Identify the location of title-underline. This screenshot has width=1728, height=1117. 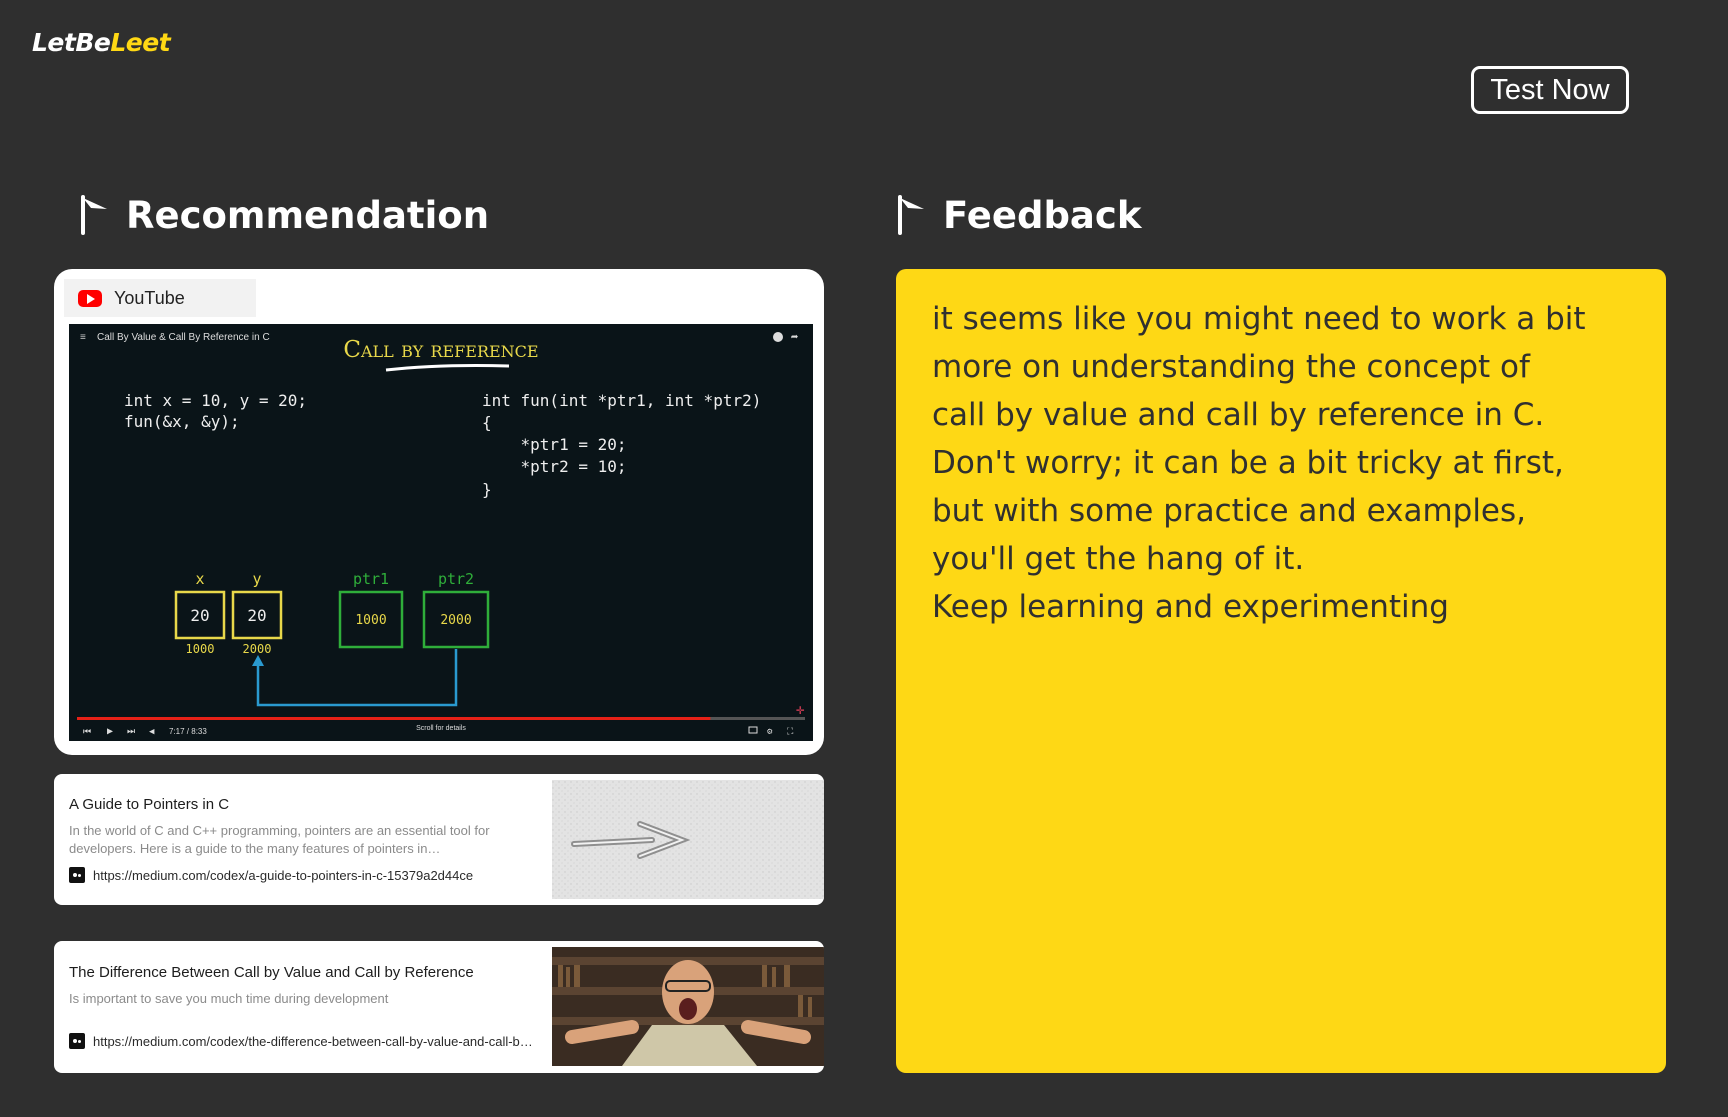
(447, 368).